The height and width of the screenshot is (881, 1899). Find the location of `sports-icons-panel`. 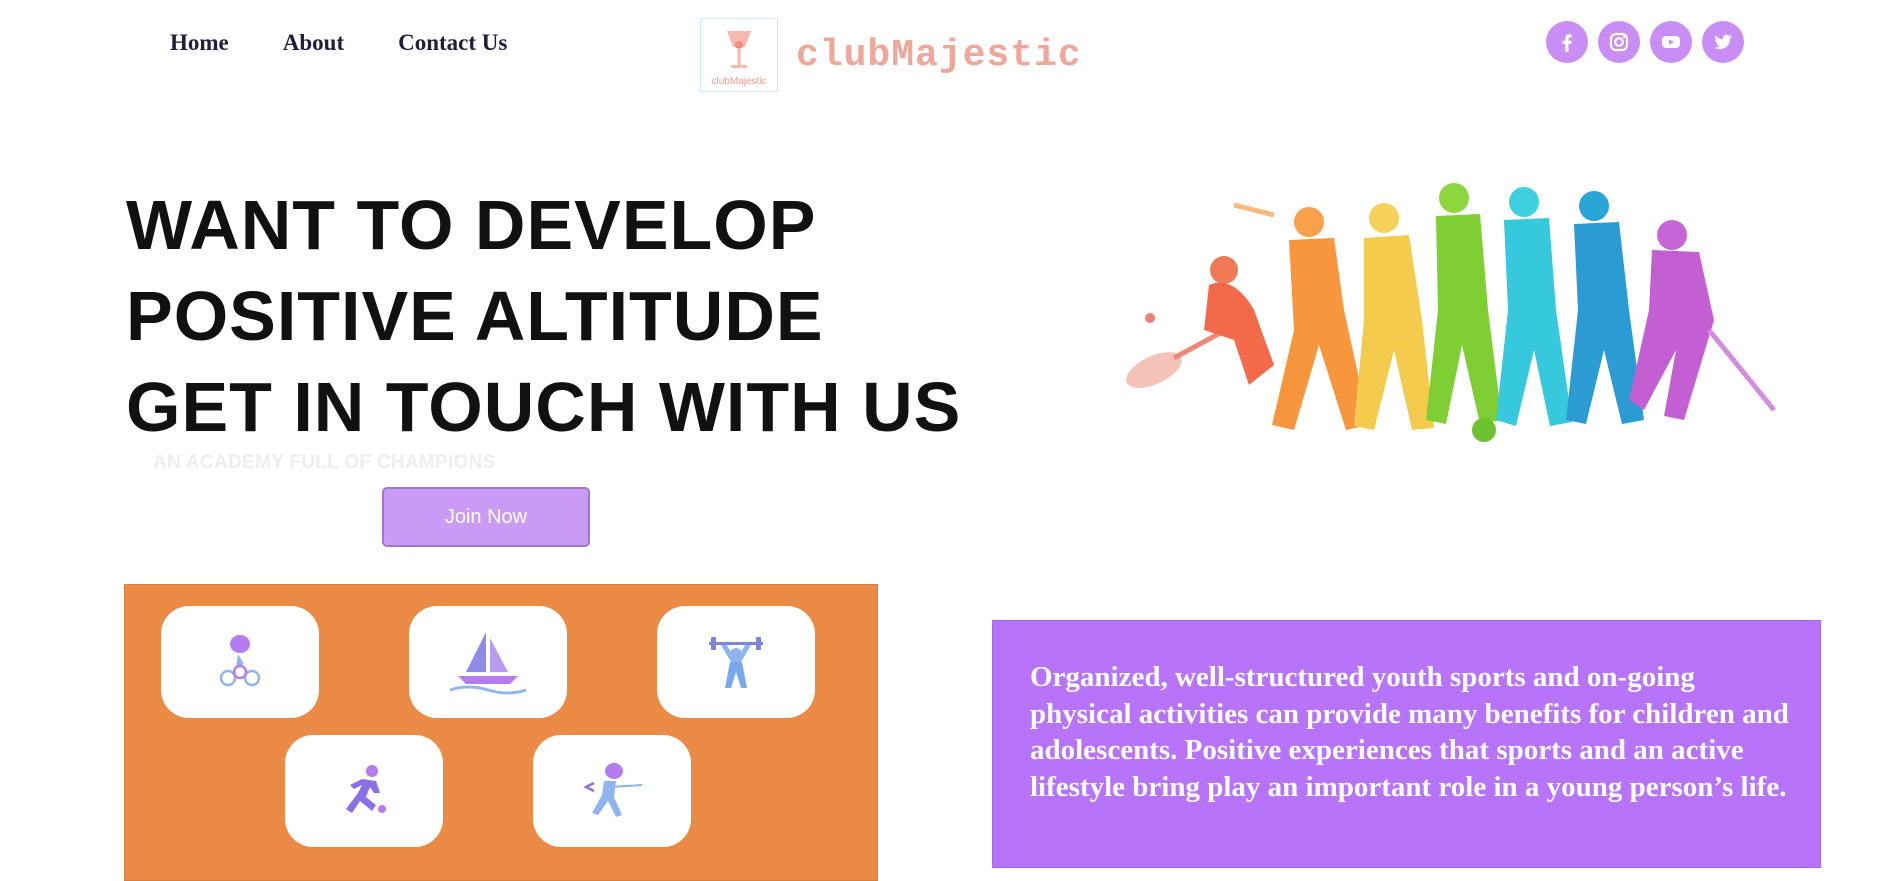

sports-icons-panel is located at coordinates (501, 732).